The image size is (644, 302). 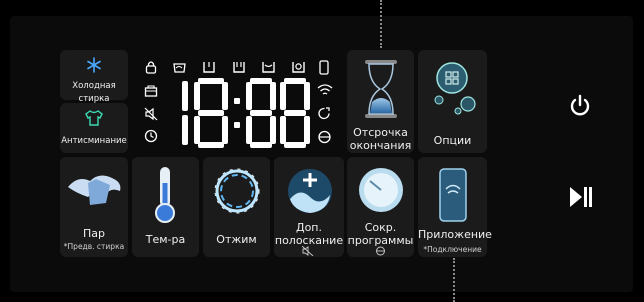 What do you see at coordinates (455, 234) in the screenshot?
I see `app-label: Приложение` at bounding box center [455, 234].